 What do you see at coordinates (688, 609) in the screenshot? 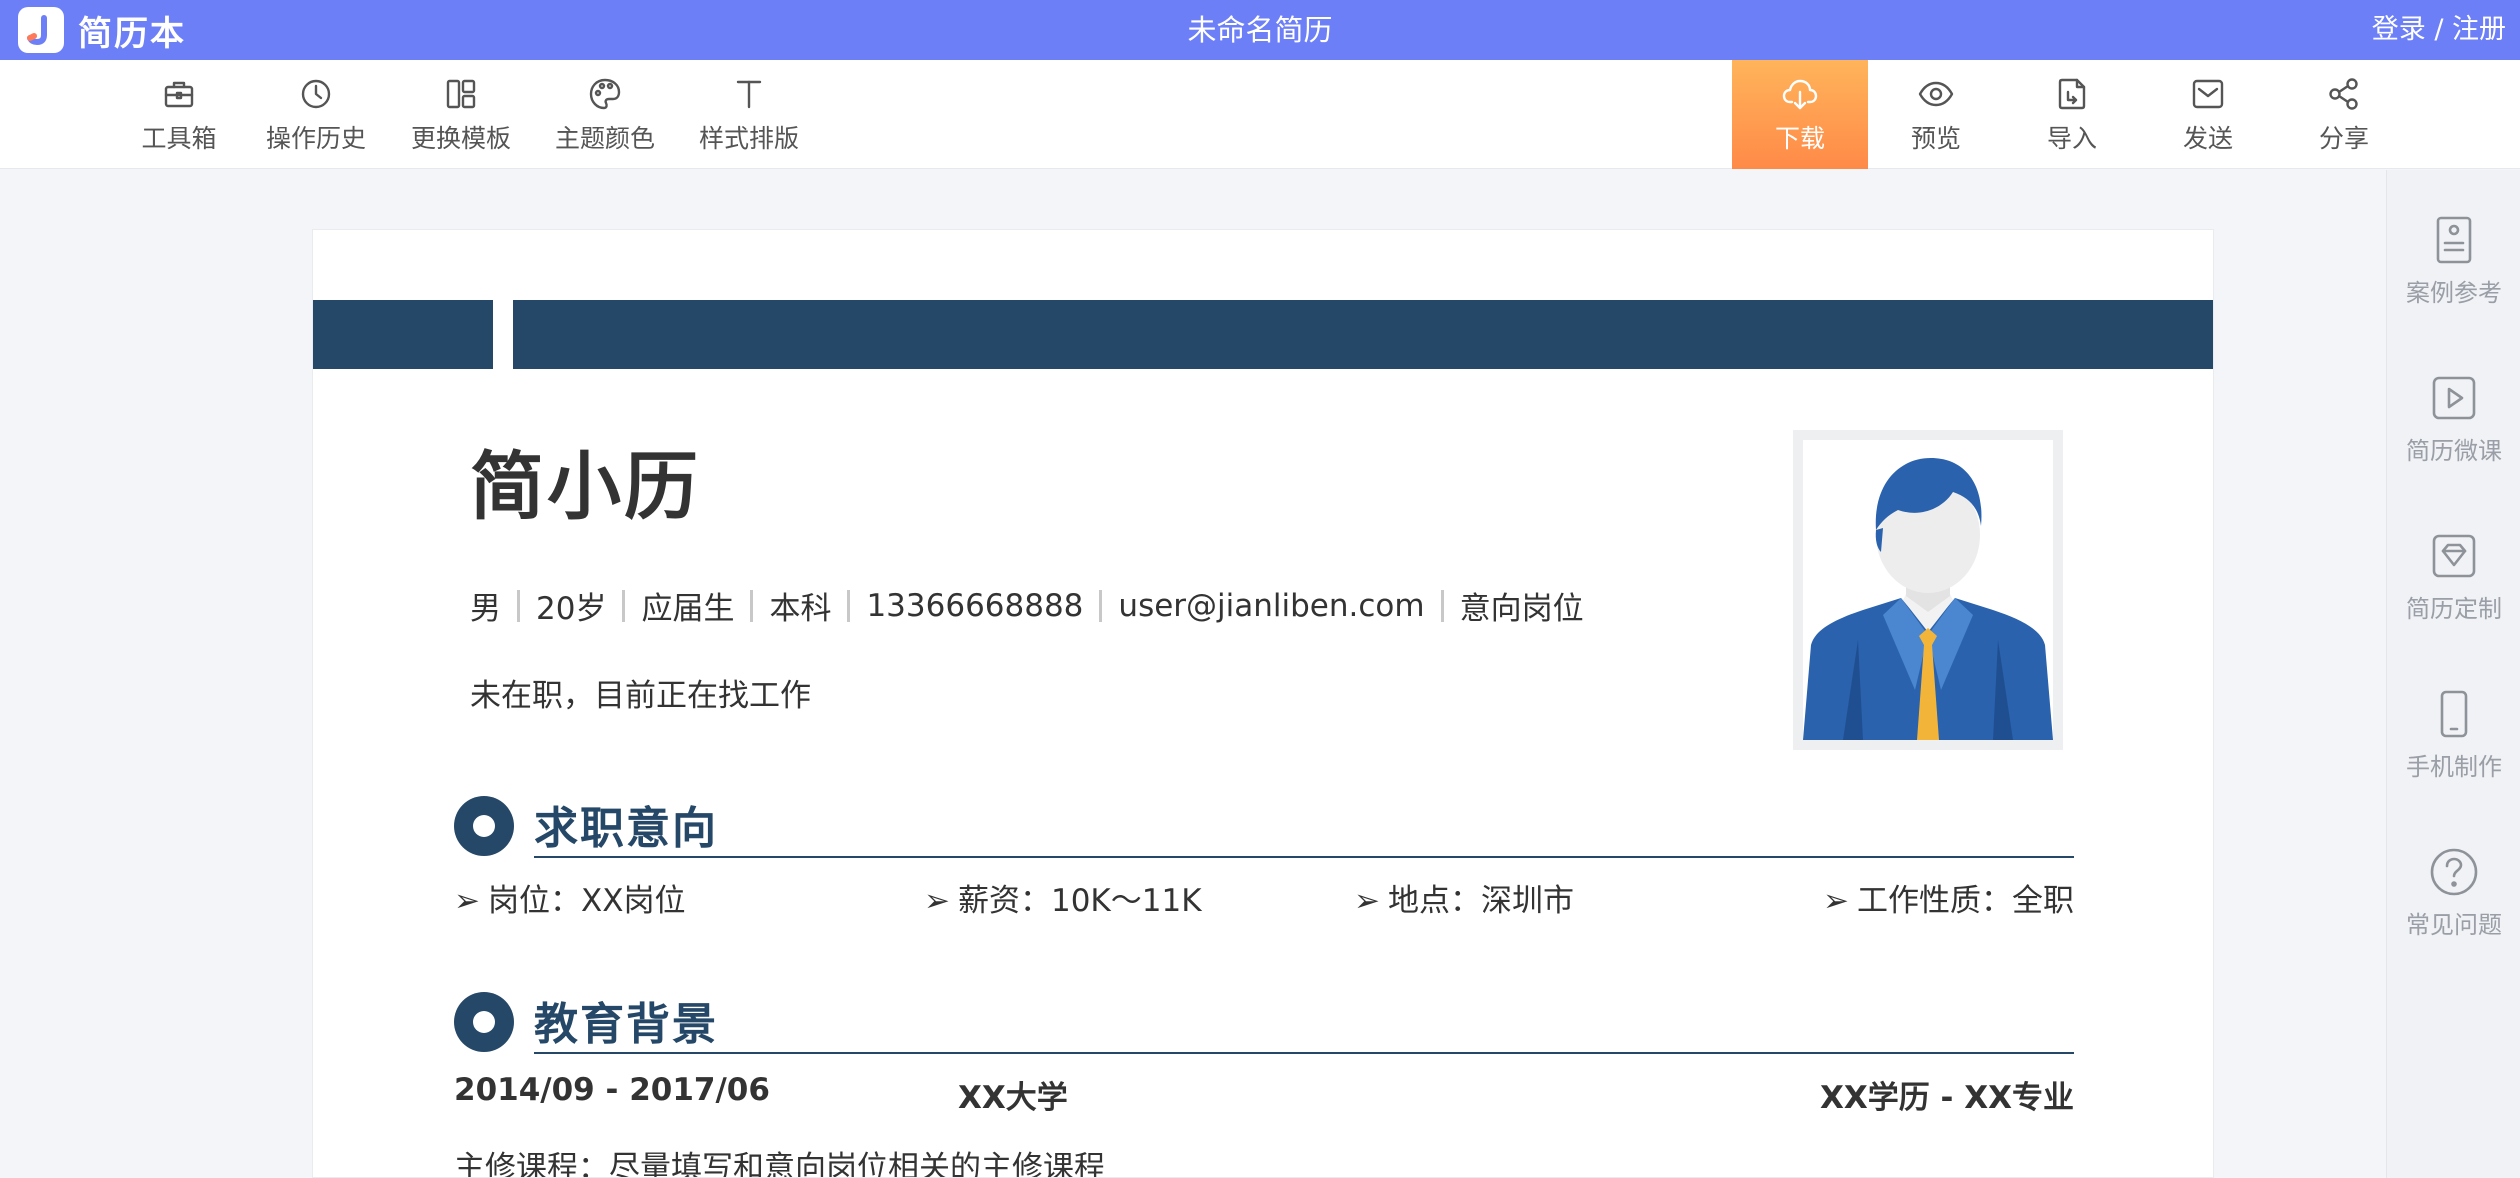
I see `info-identity: 应届生` at bounding box center [688, 609].